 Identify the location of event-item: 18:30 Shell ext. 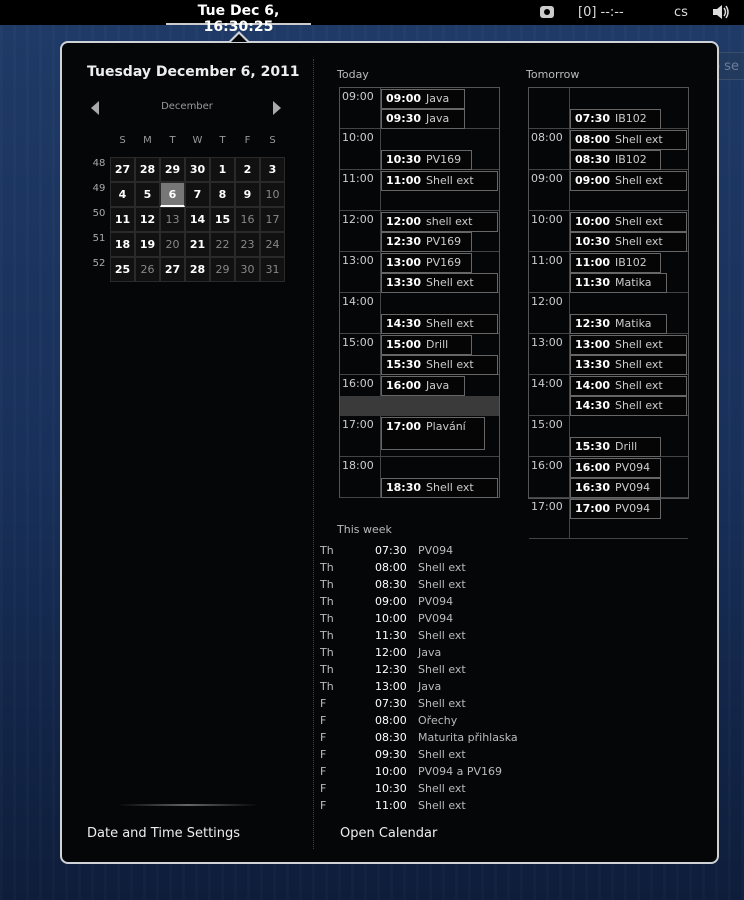
(439, 488).